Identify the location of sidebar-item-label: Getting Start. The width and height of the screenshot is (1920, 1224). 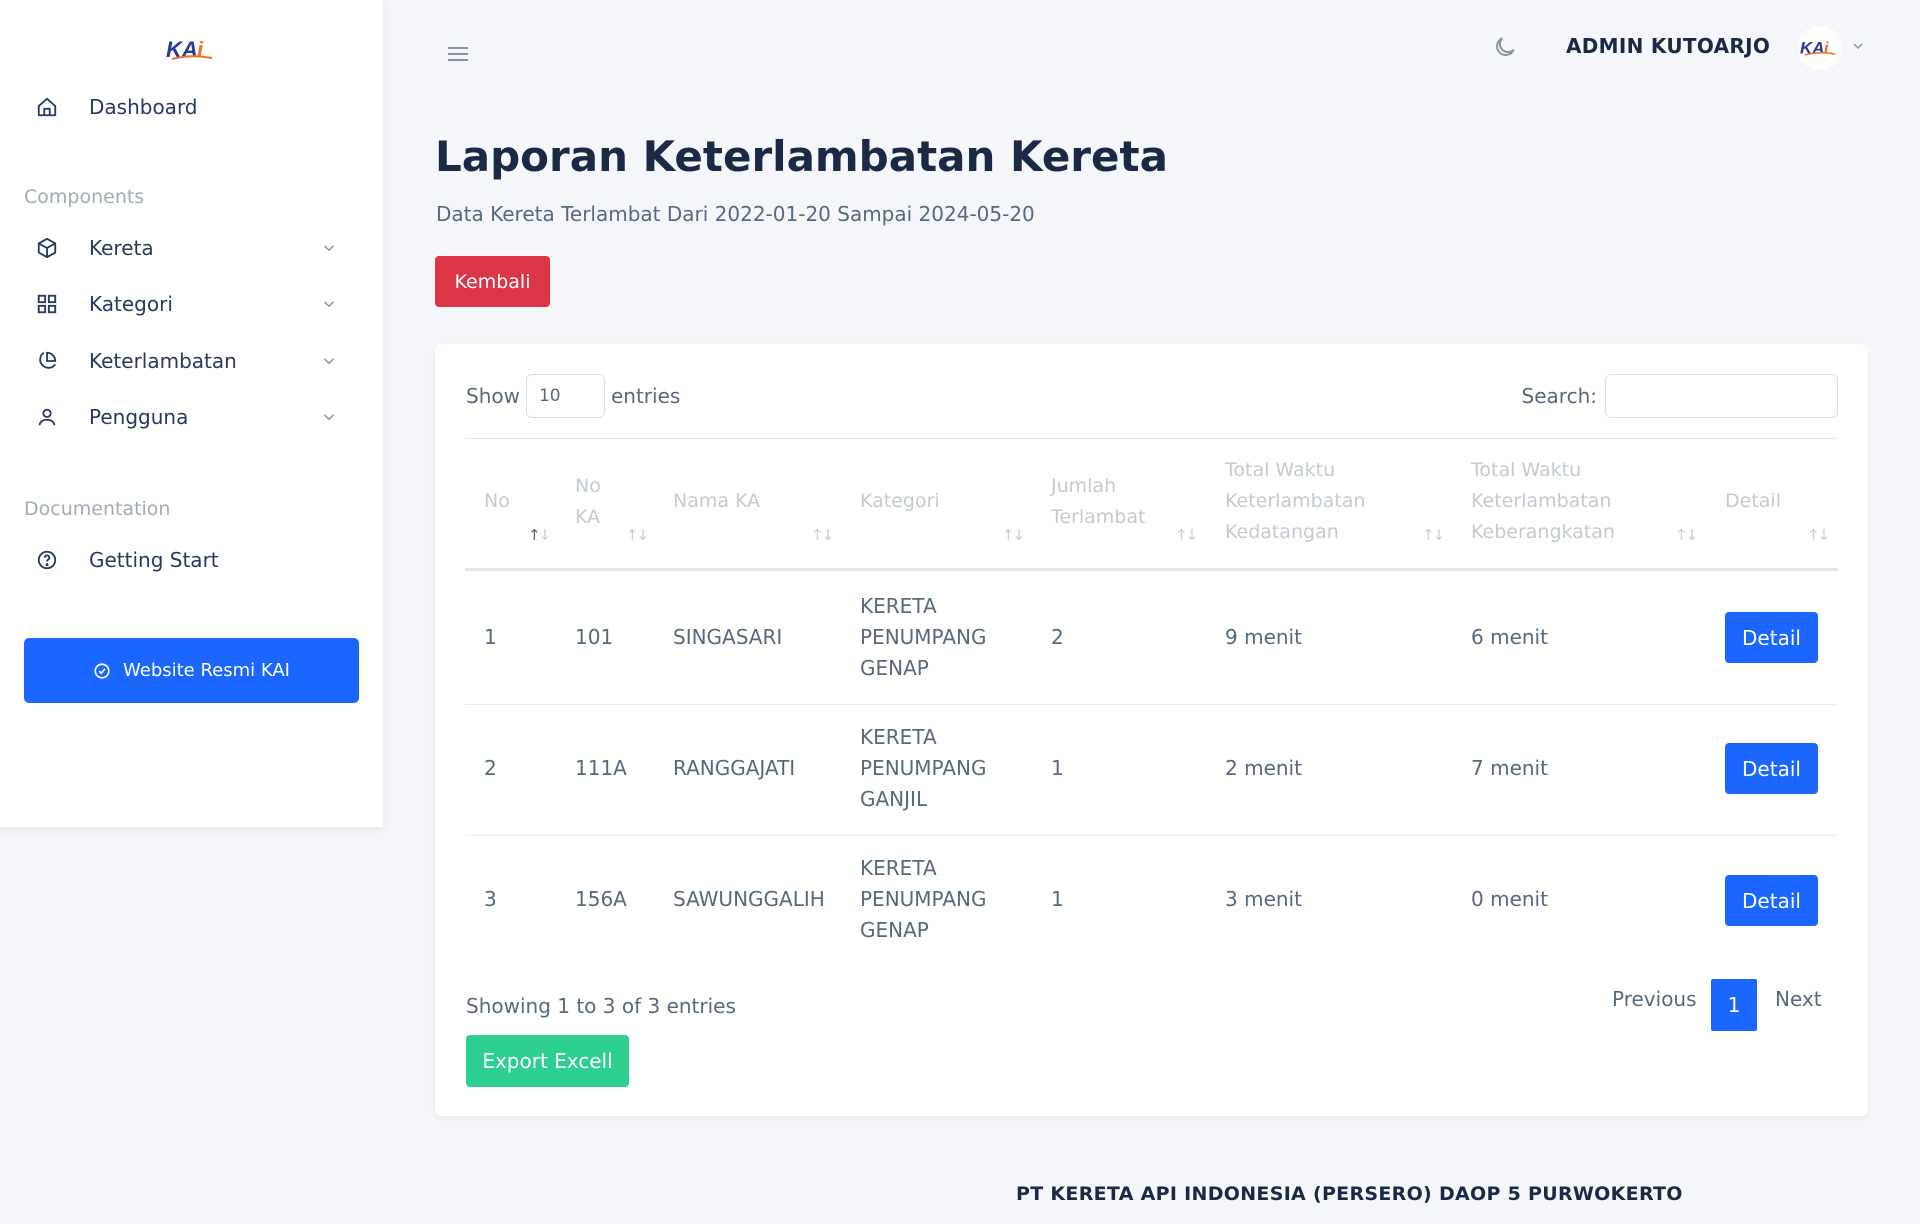
(154, 560).